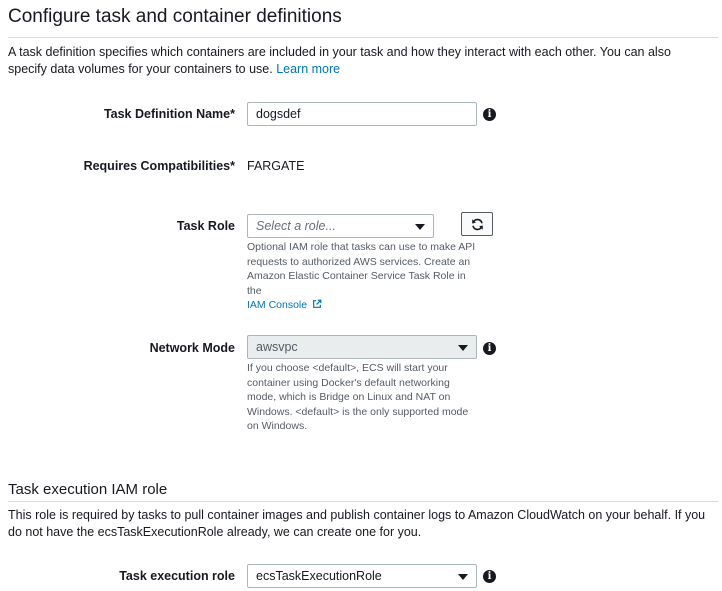  Describe the element at coordinates (362, 114) in the screenshot. I see `task-definition-name-input` at that location.